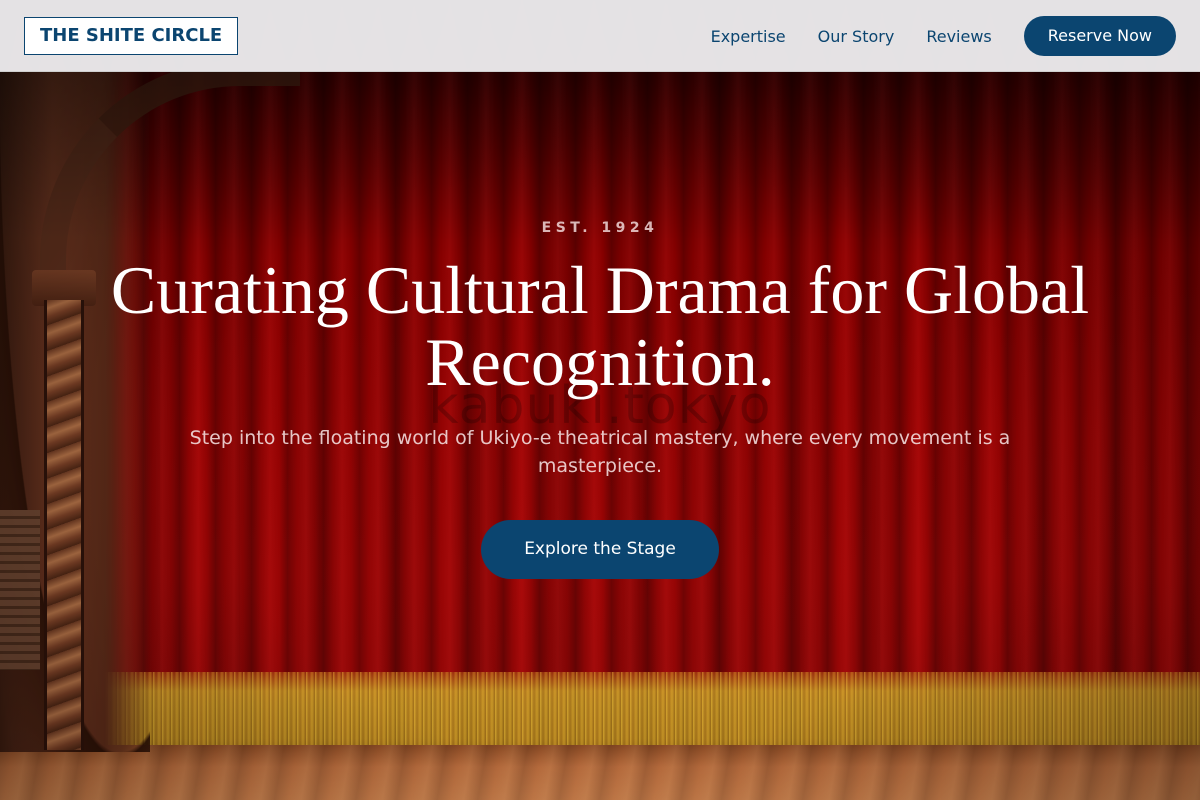 The height and width of the screenshot is (800, 1200). What do you see at coordinates (131, 36) in the screenshot?
I see `site-logo: THE SHITE CIRCLE` at bounding box center [131, 36].